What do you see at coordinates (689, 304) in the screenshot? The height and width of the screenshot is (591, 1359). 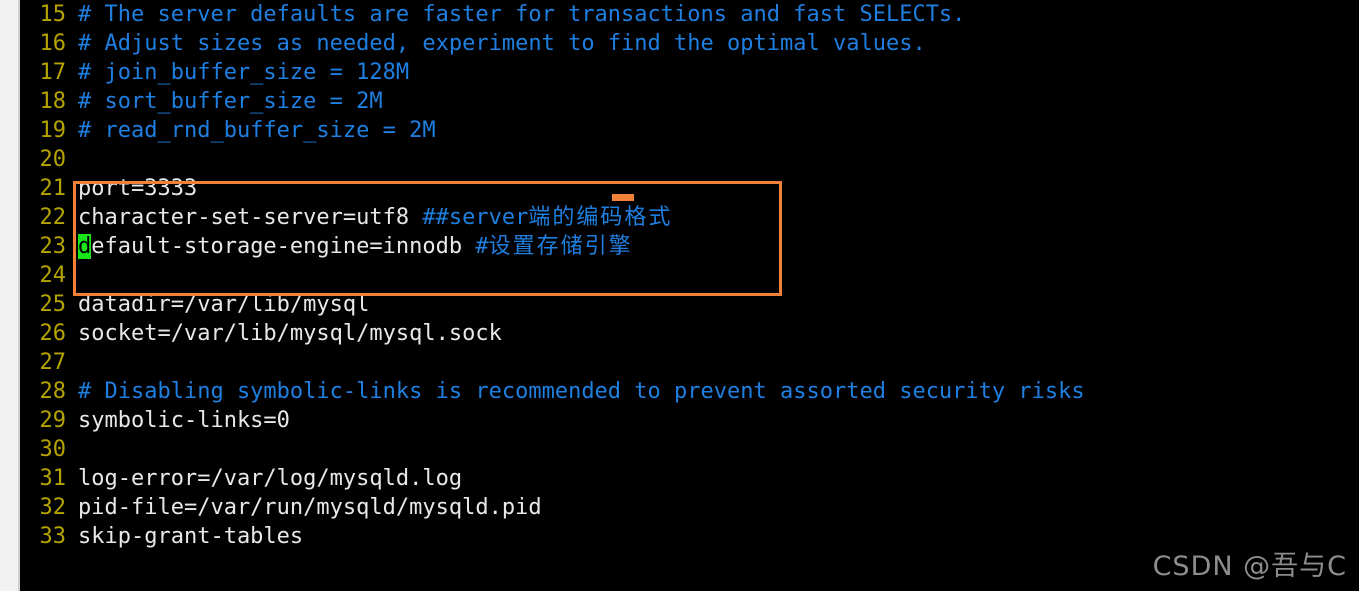 I see `editor-line: 25 datadir=/var/lib/mysql` at bounding box center [689, 304].